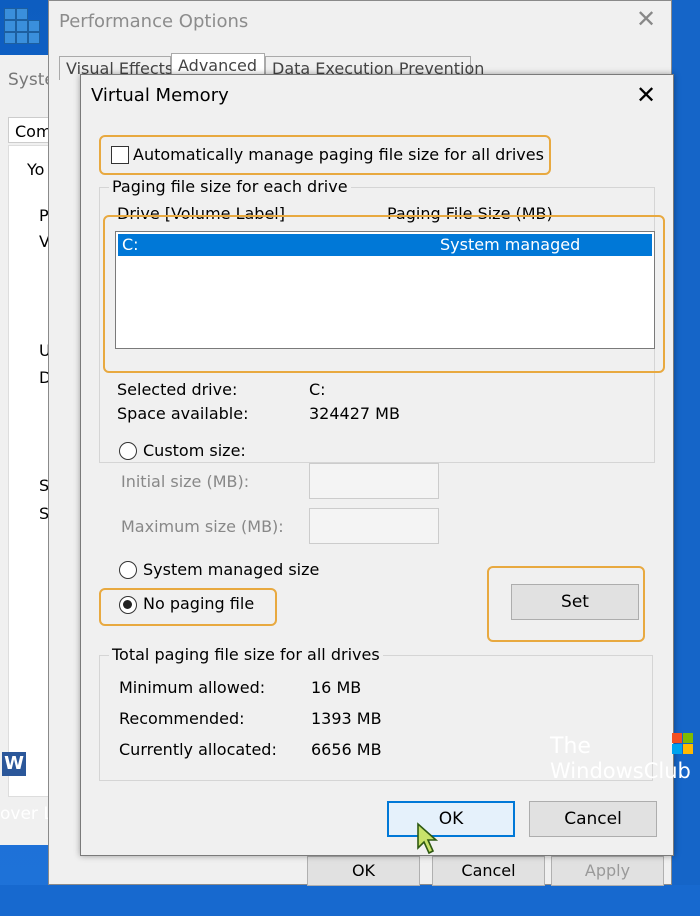 The height and width of the screenshot is (916, 700). What do you see at coordinates (622, 758) in the screenshot?
I see `windowsclub-logo: The WindowsClub` at bounding box center [622, 758].